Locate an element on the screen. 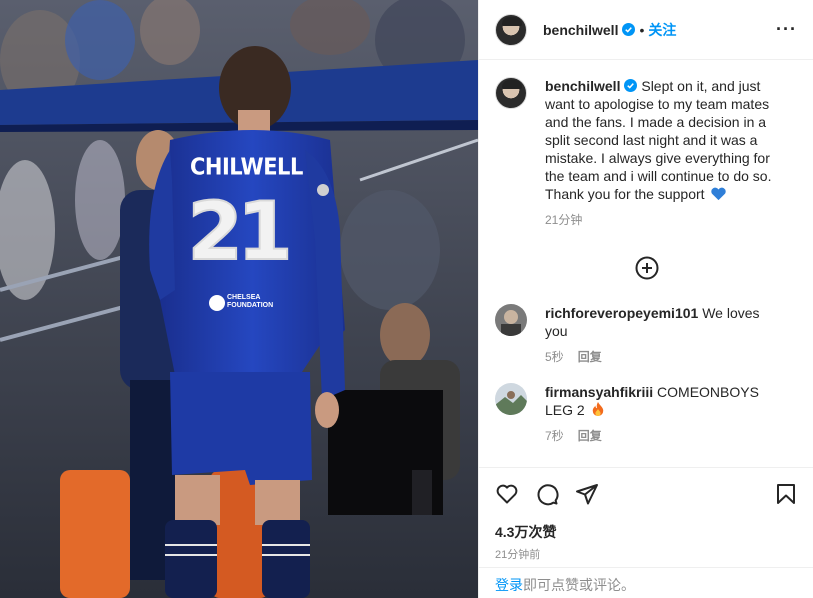 This screenshot has width=813, height=598. action-icons is located at coordinates (646, 494).